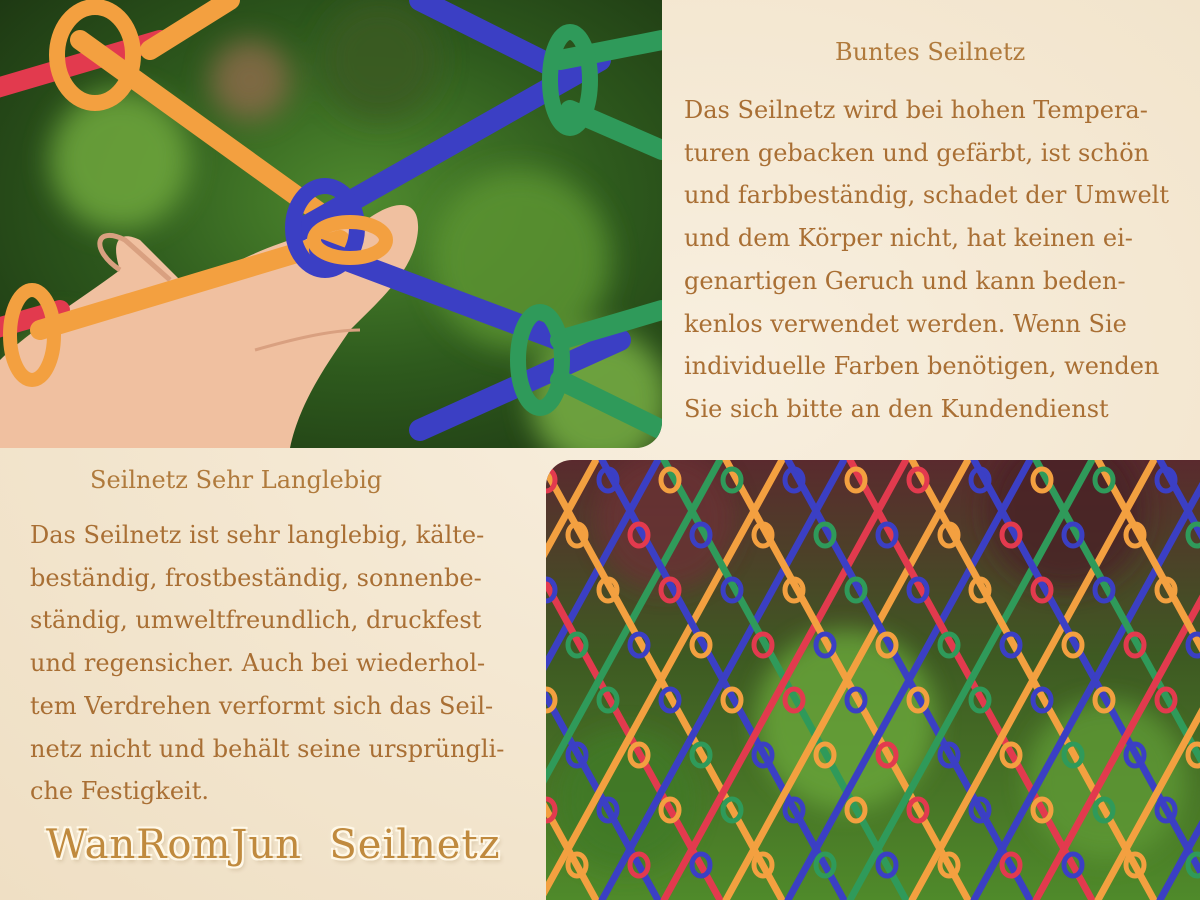 The image size is (1200, 900). I want to click on text-line: Das Seilnetz ist sehr langlebig, kälte-, so click(257, 535).